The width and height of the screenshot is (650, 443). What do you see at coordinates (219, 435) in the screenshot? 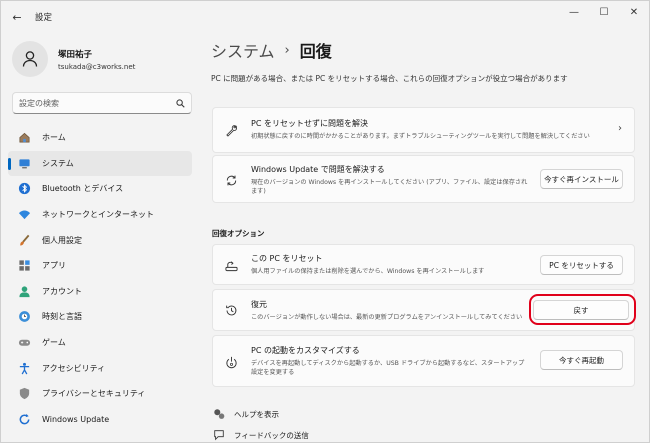
I see `feedback-icon` at bounding box center [219, 435].